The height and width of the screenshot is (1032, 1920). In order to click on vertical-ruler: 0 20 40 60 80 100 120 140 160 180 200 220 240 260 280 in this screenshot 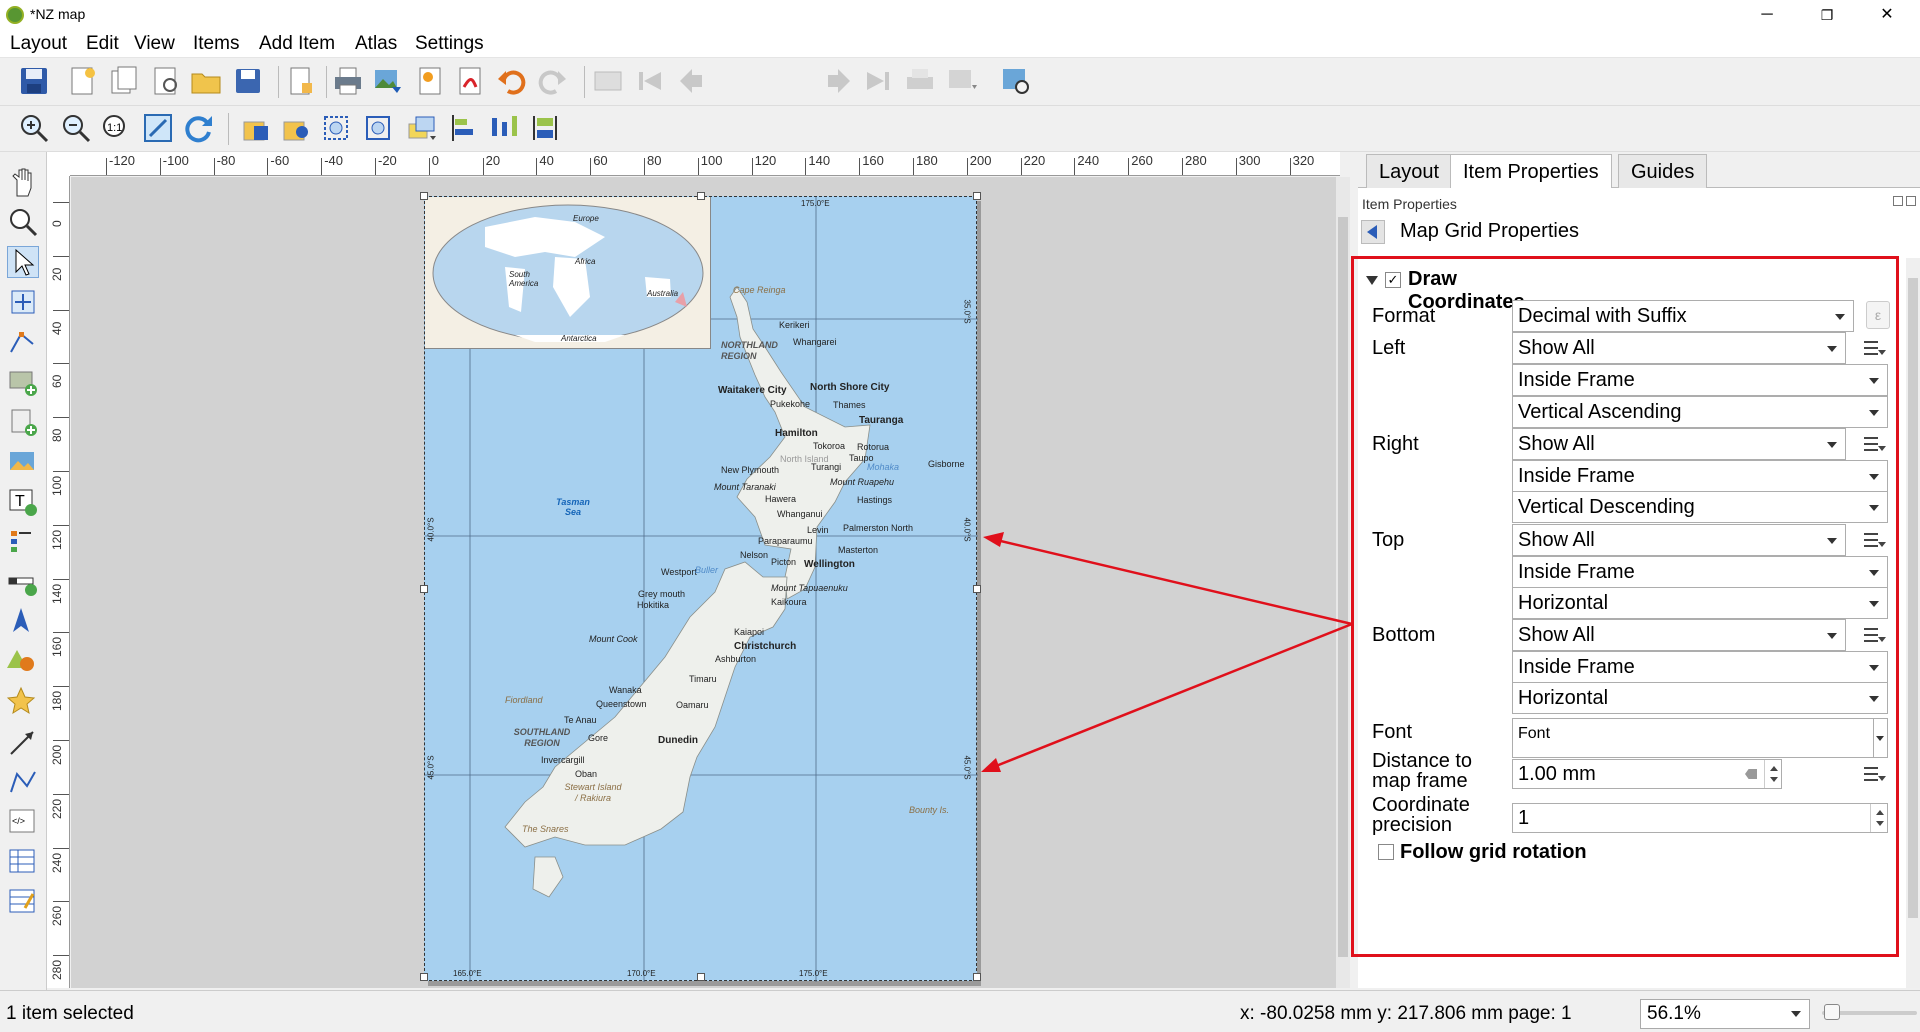, I will do `click(58, 582)`.